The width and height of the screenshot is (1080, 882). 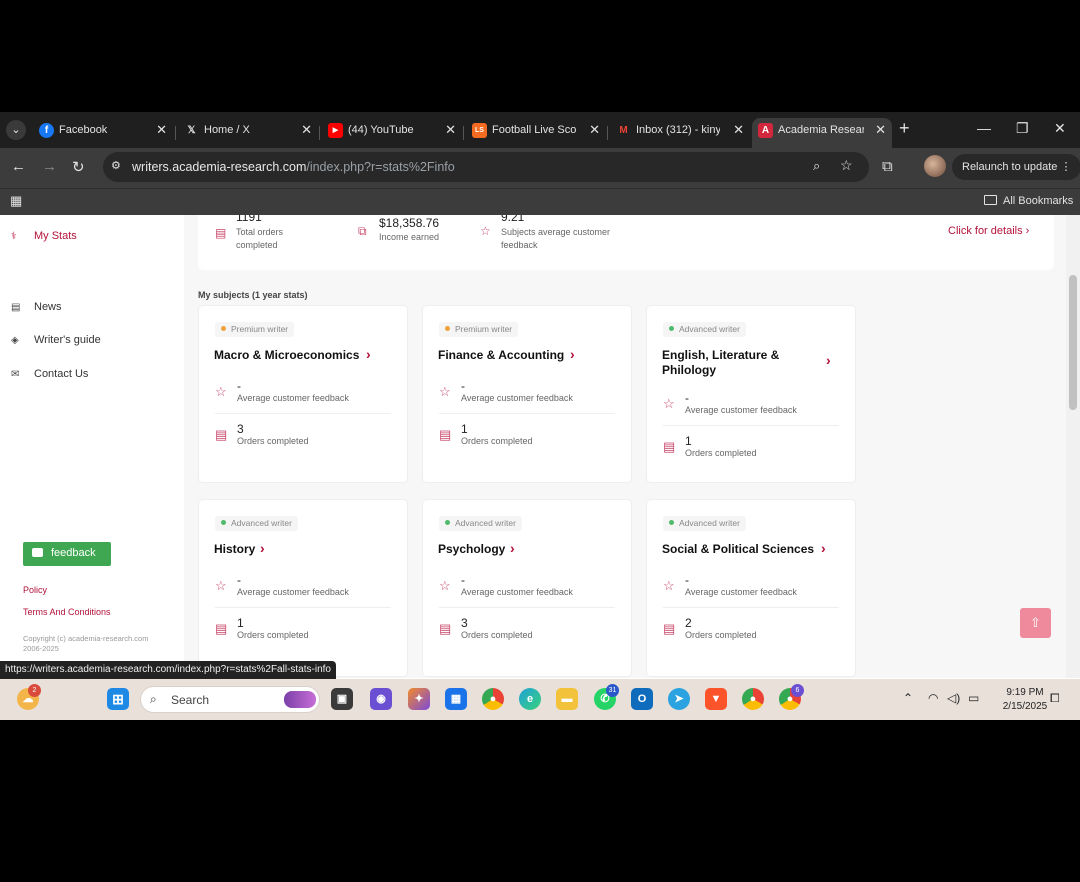 I want to click on subject-title: English, Literature & Philology, so click(x=732, y=363).